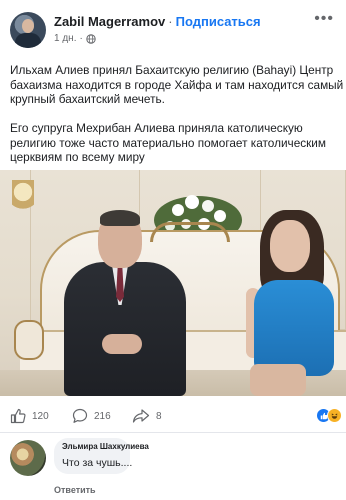 The image size is (346, 500). I want to click on thumbs-up-icon, so click(18, 416).